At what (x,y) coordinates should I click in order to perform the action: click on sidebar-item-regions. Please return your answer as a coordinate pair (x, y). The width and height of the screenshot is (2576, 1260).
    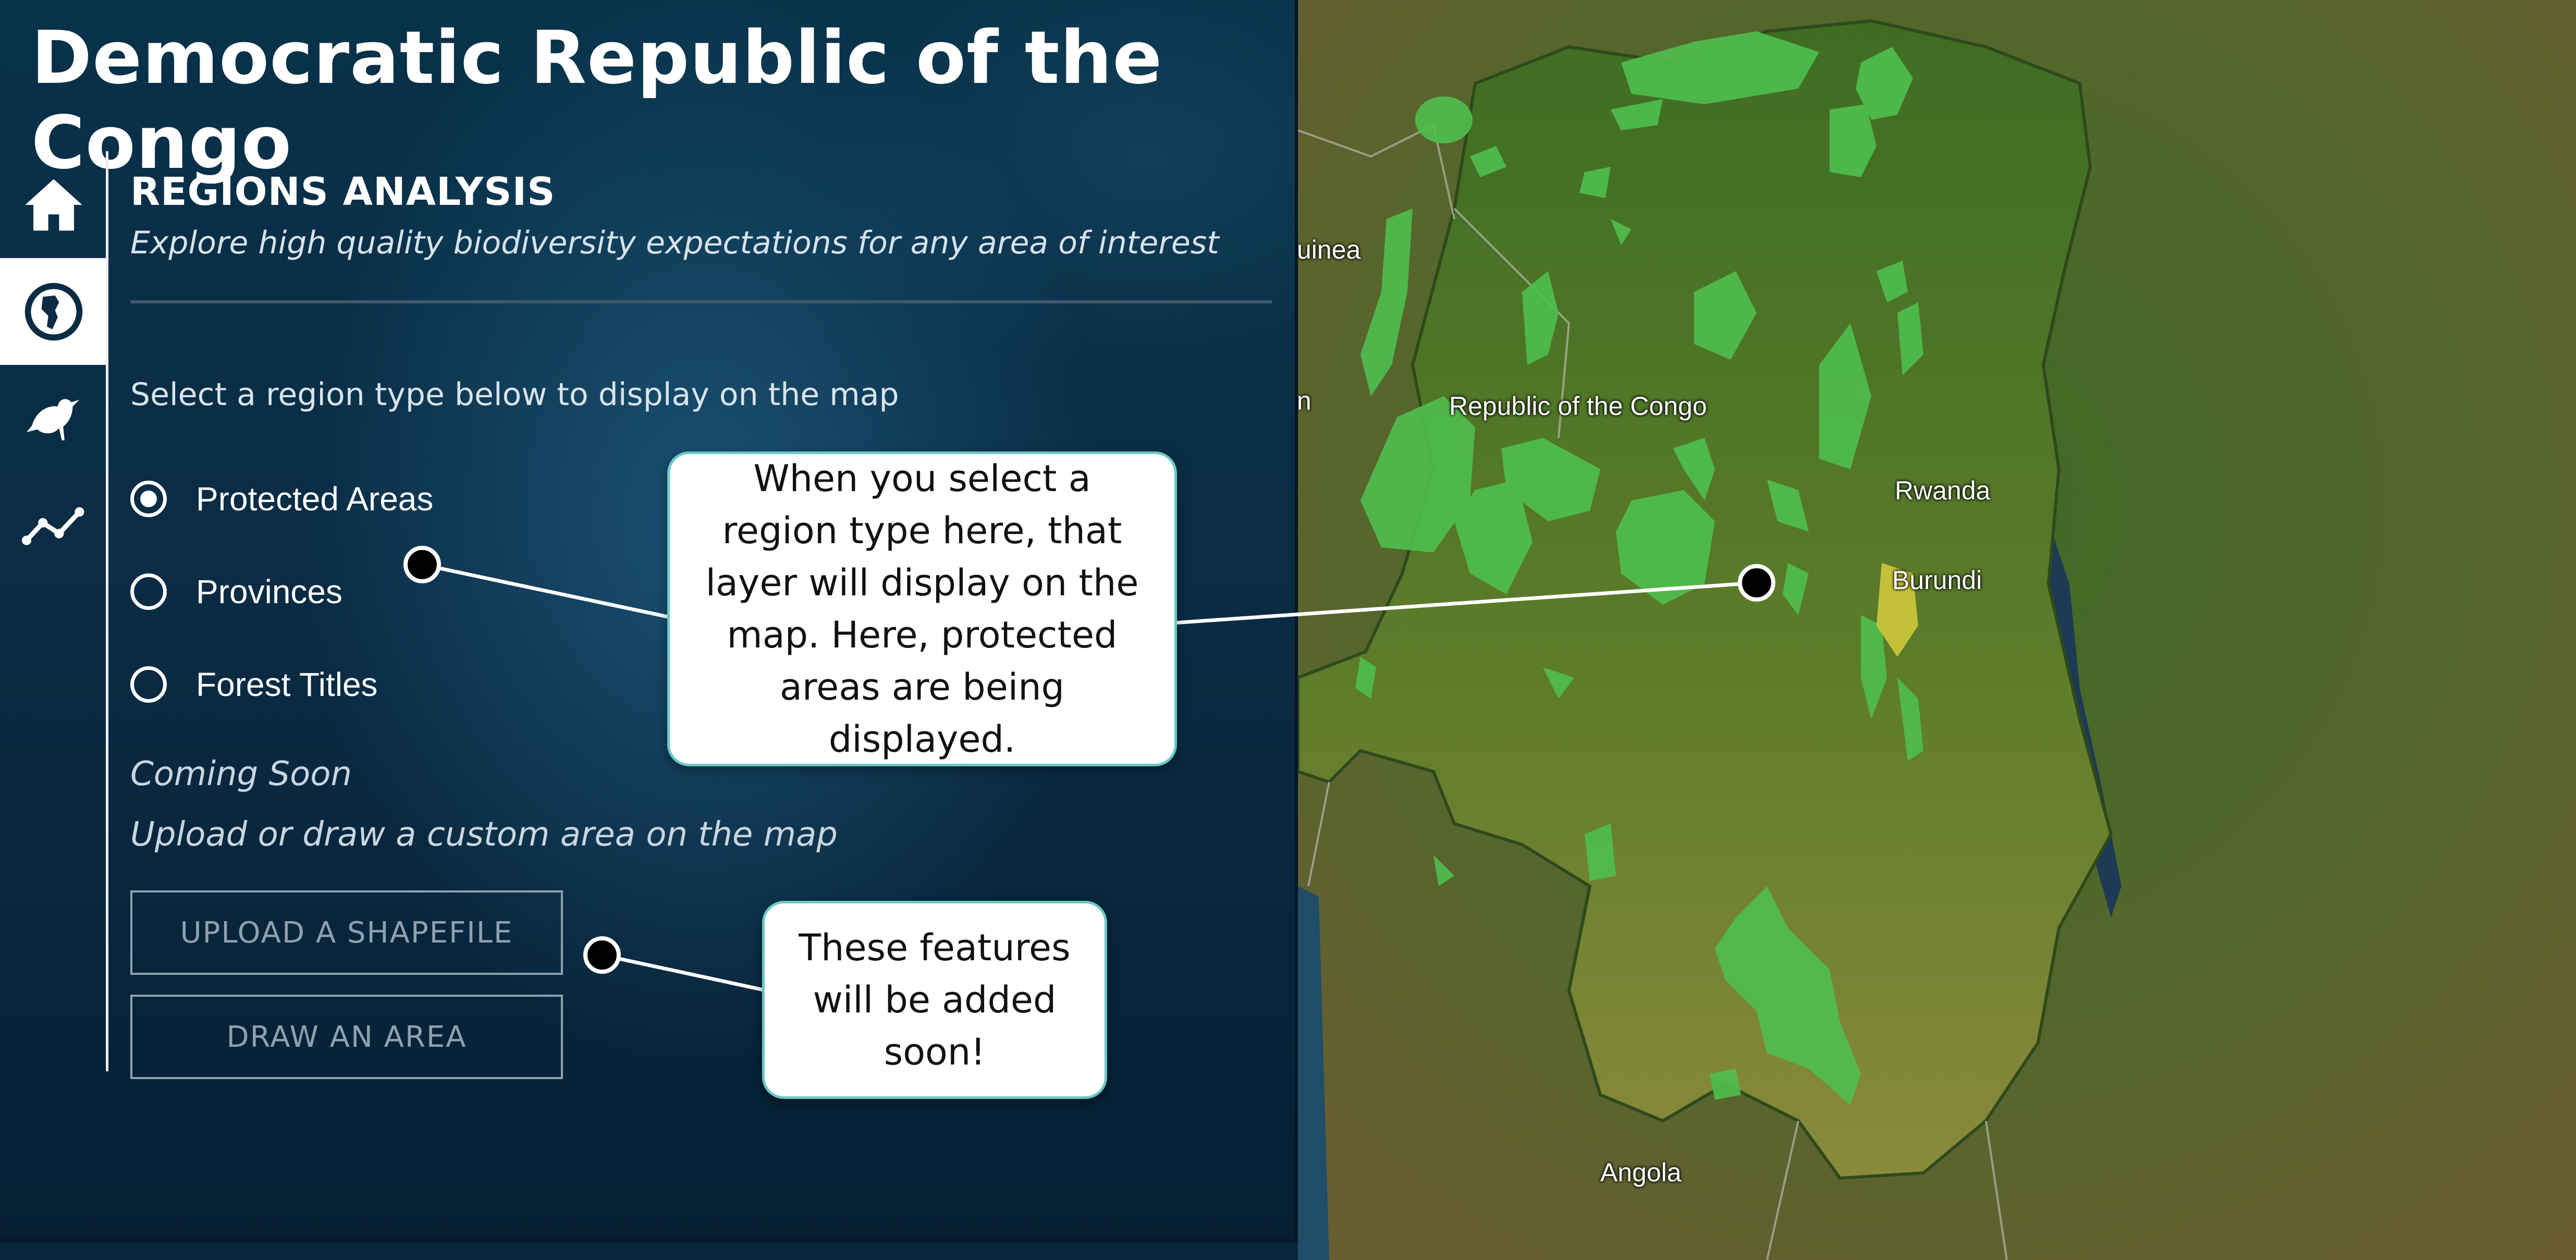
    Looking at the image, I should click on (53, 312).